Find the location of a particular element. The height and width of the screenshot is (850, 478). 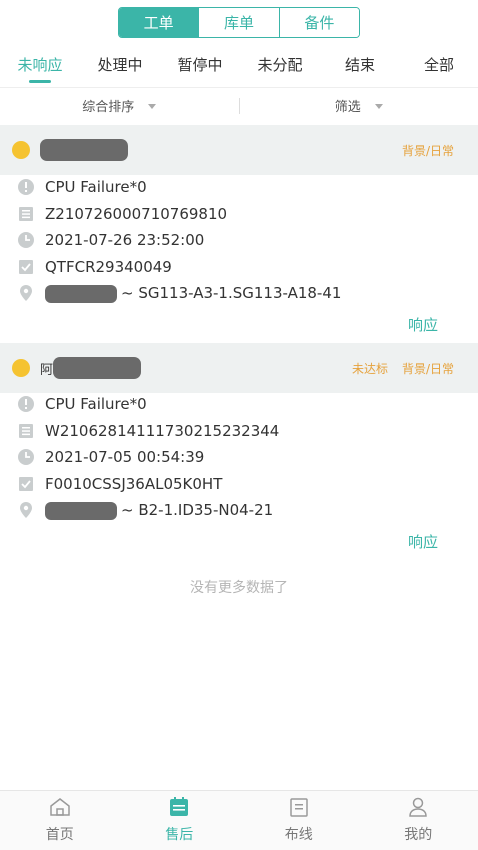

tag: 未达标 is located at coordinates (369, 368).